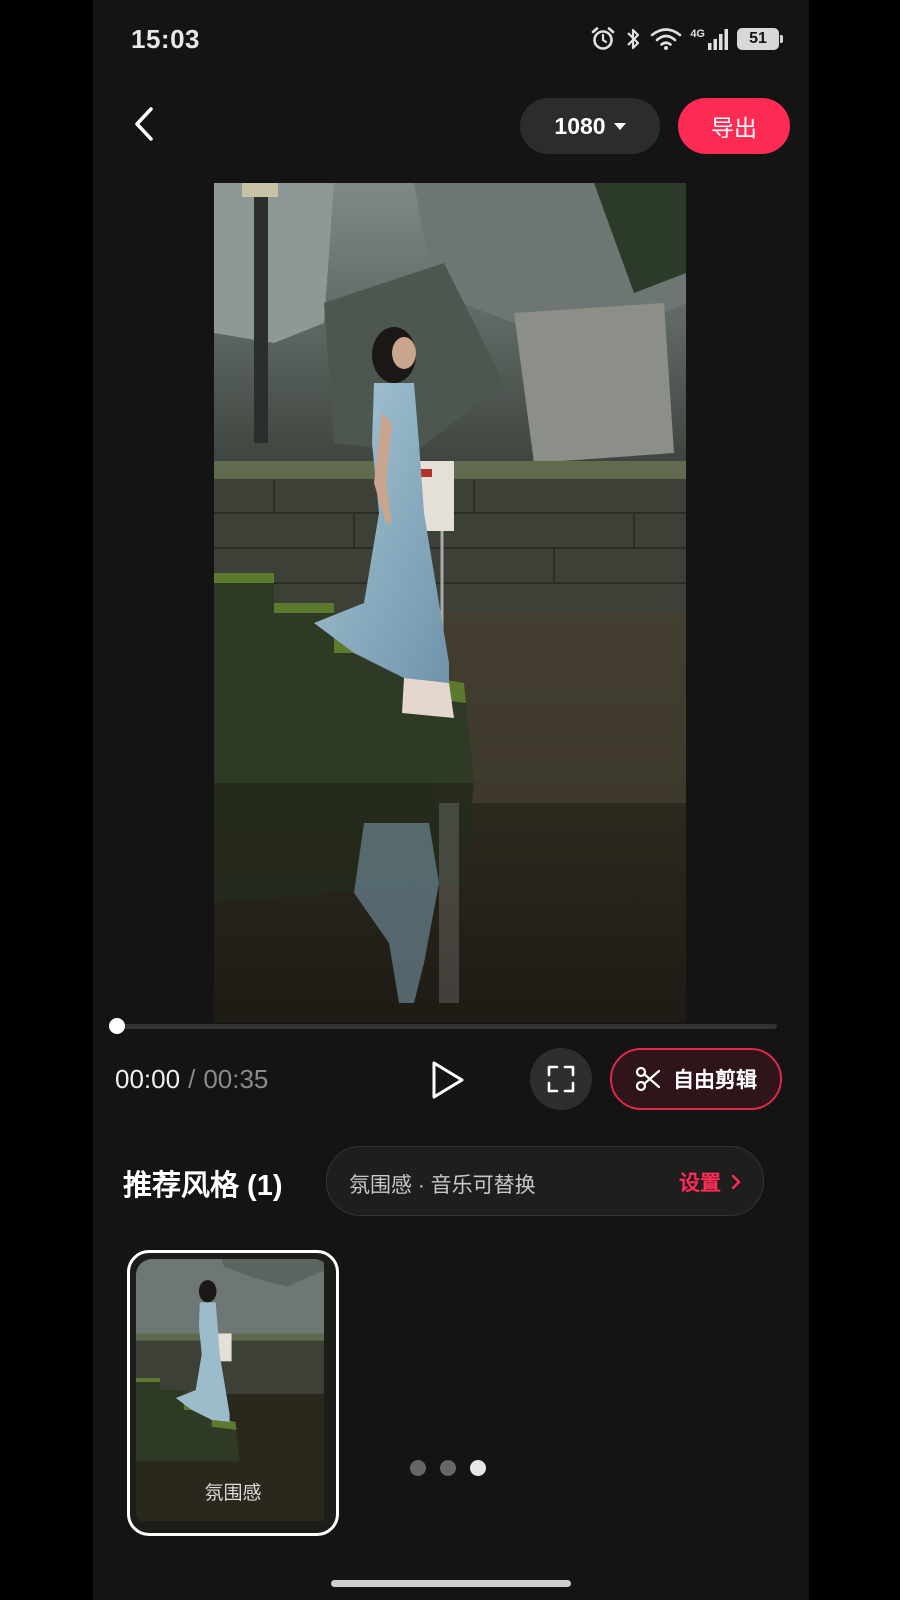  What do you see at coordinates (648, 1079) in the screenshot?
I see `scissors-icon` at bounding box center [648, 1079].